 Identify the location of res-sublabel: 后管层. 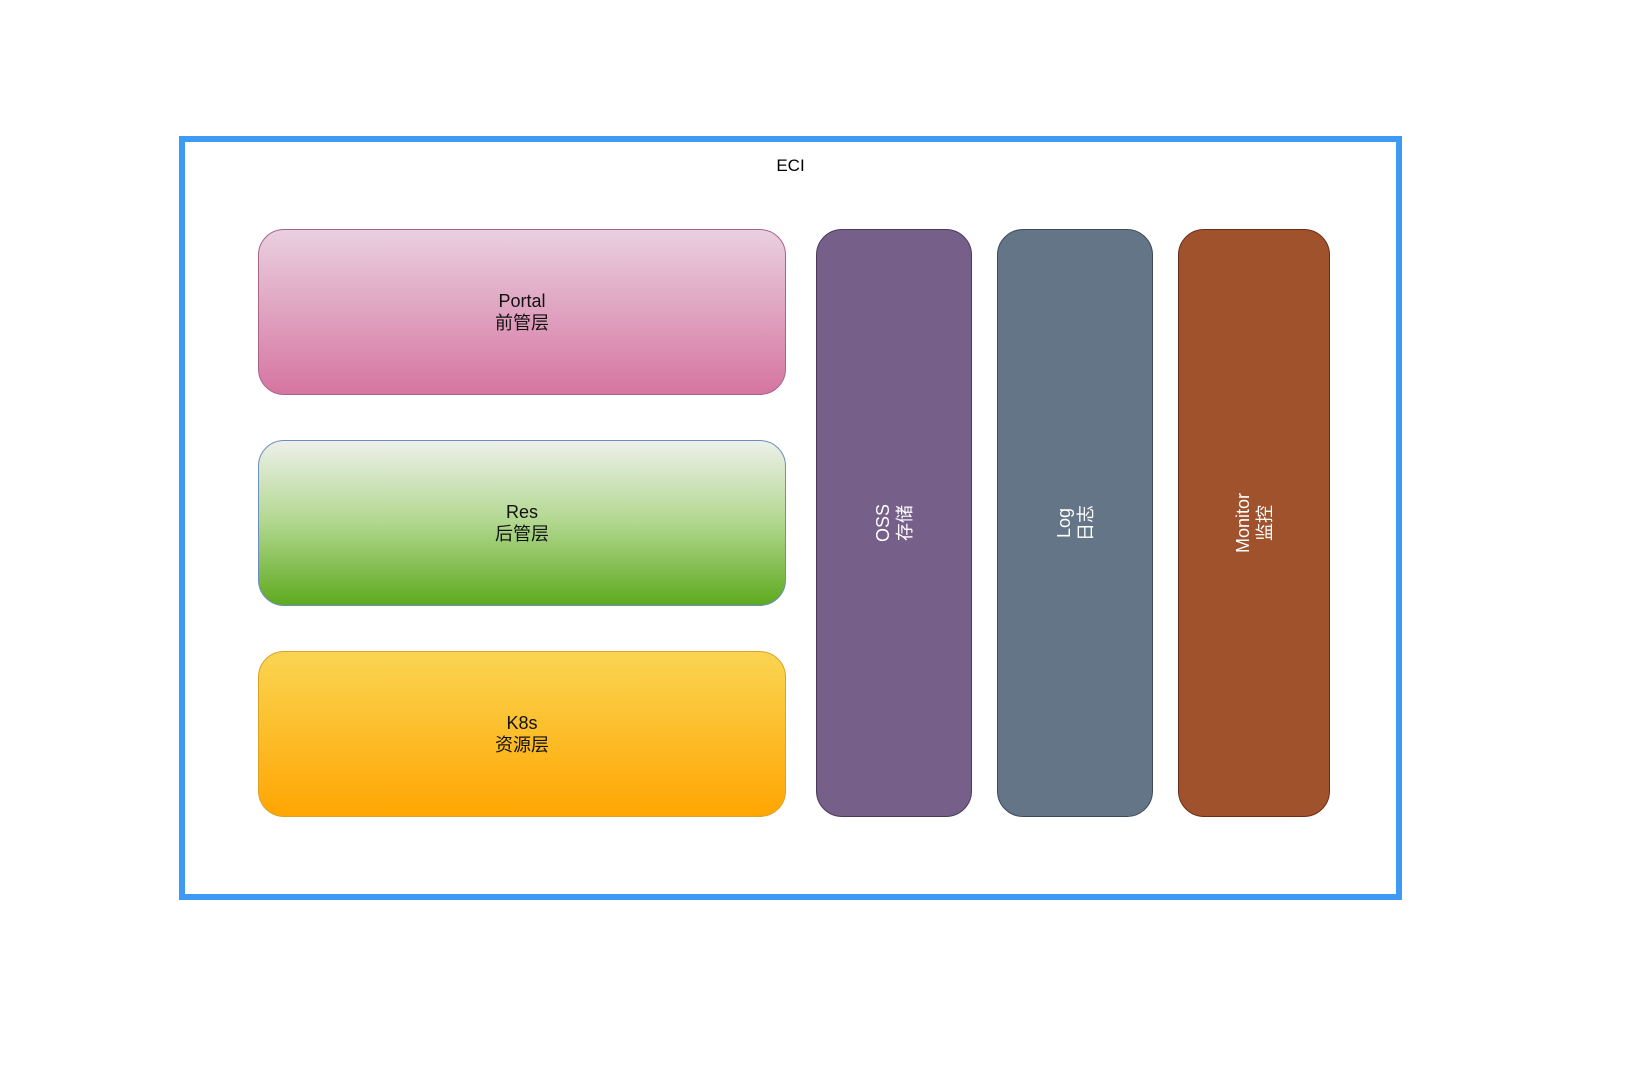
(522, 534).